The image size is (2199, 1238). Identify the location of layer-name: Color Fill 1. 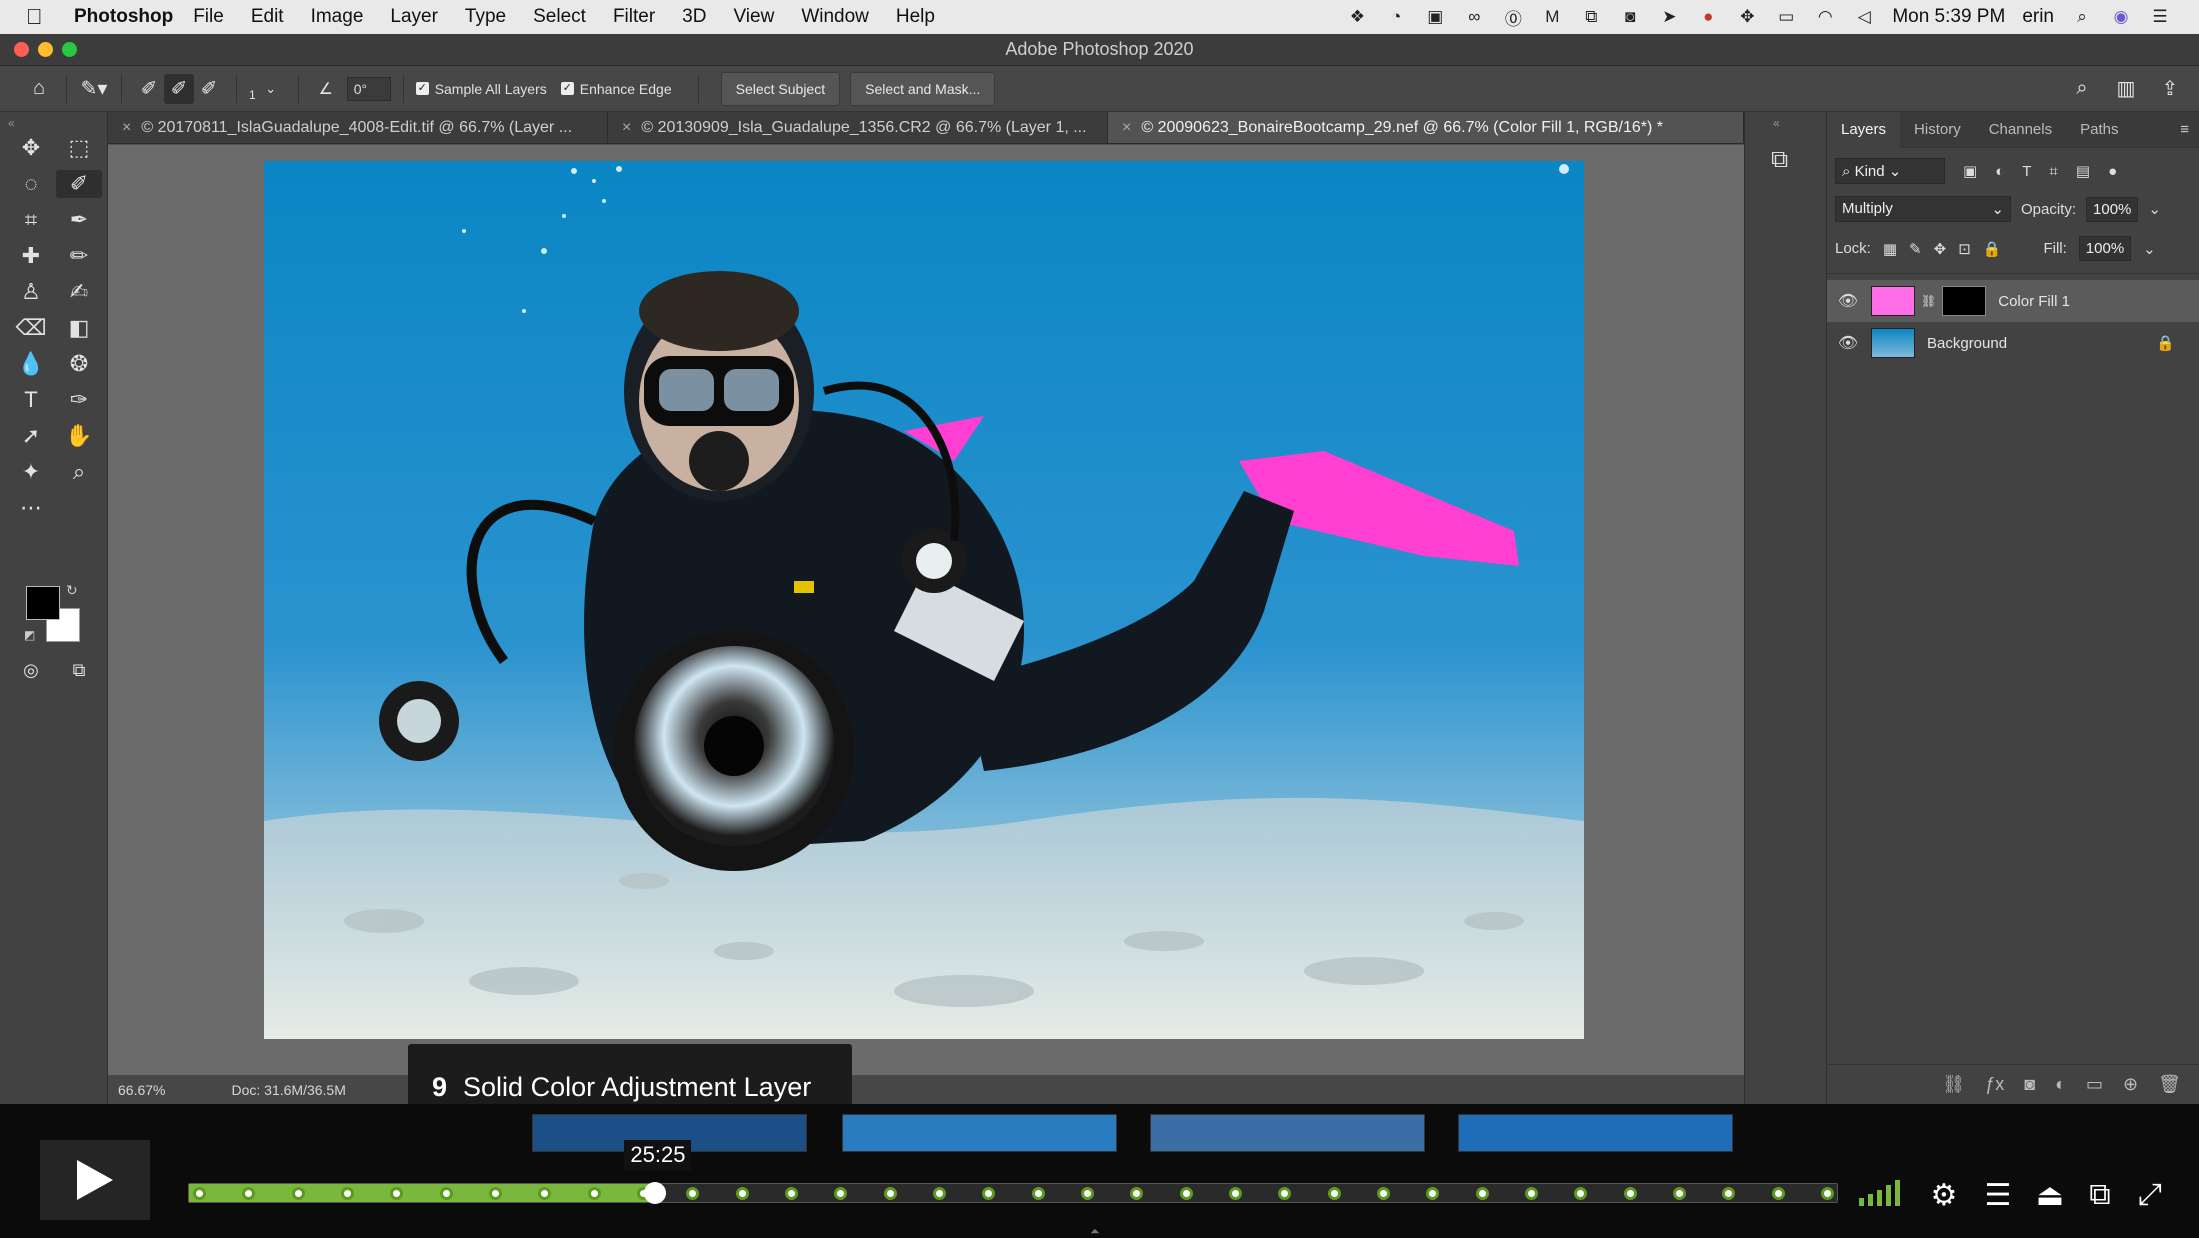
(2034, 301).